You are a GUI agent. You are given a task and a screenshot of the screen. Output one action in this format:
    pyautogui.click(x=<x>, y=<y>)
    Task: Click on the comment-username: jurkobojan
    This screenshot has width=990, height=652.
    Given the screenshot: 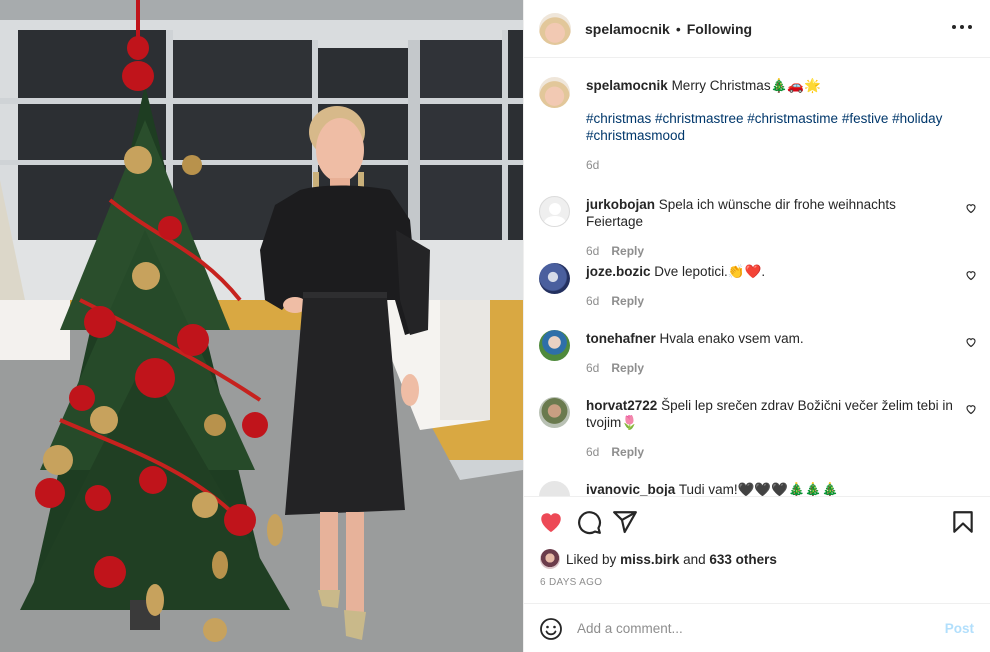 What is the action you would take?
    pyautogui.click(x=620, y=204)
    